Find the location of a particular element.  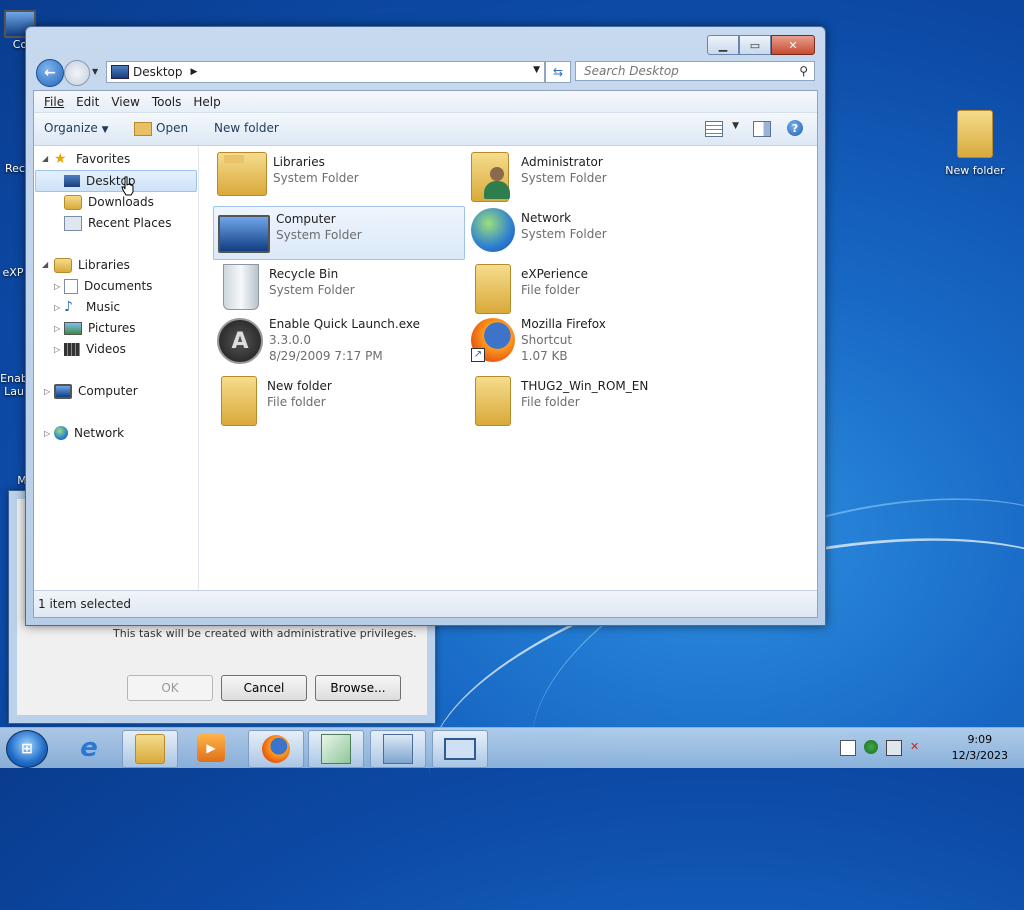

recent-pages-dropdown: ▼ is located at coordinates (95, 71).